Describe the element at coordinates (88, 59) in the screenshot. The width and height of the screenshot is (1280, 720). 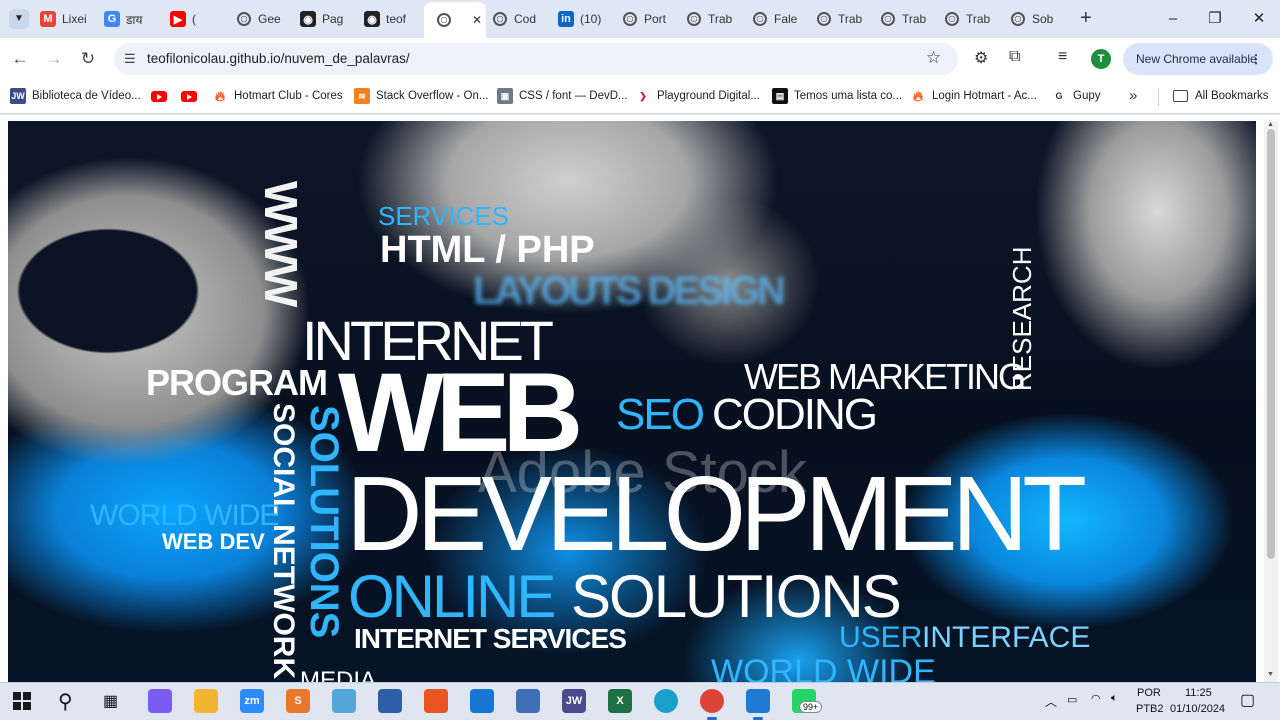
I see `reload-button: ↻` at that location.